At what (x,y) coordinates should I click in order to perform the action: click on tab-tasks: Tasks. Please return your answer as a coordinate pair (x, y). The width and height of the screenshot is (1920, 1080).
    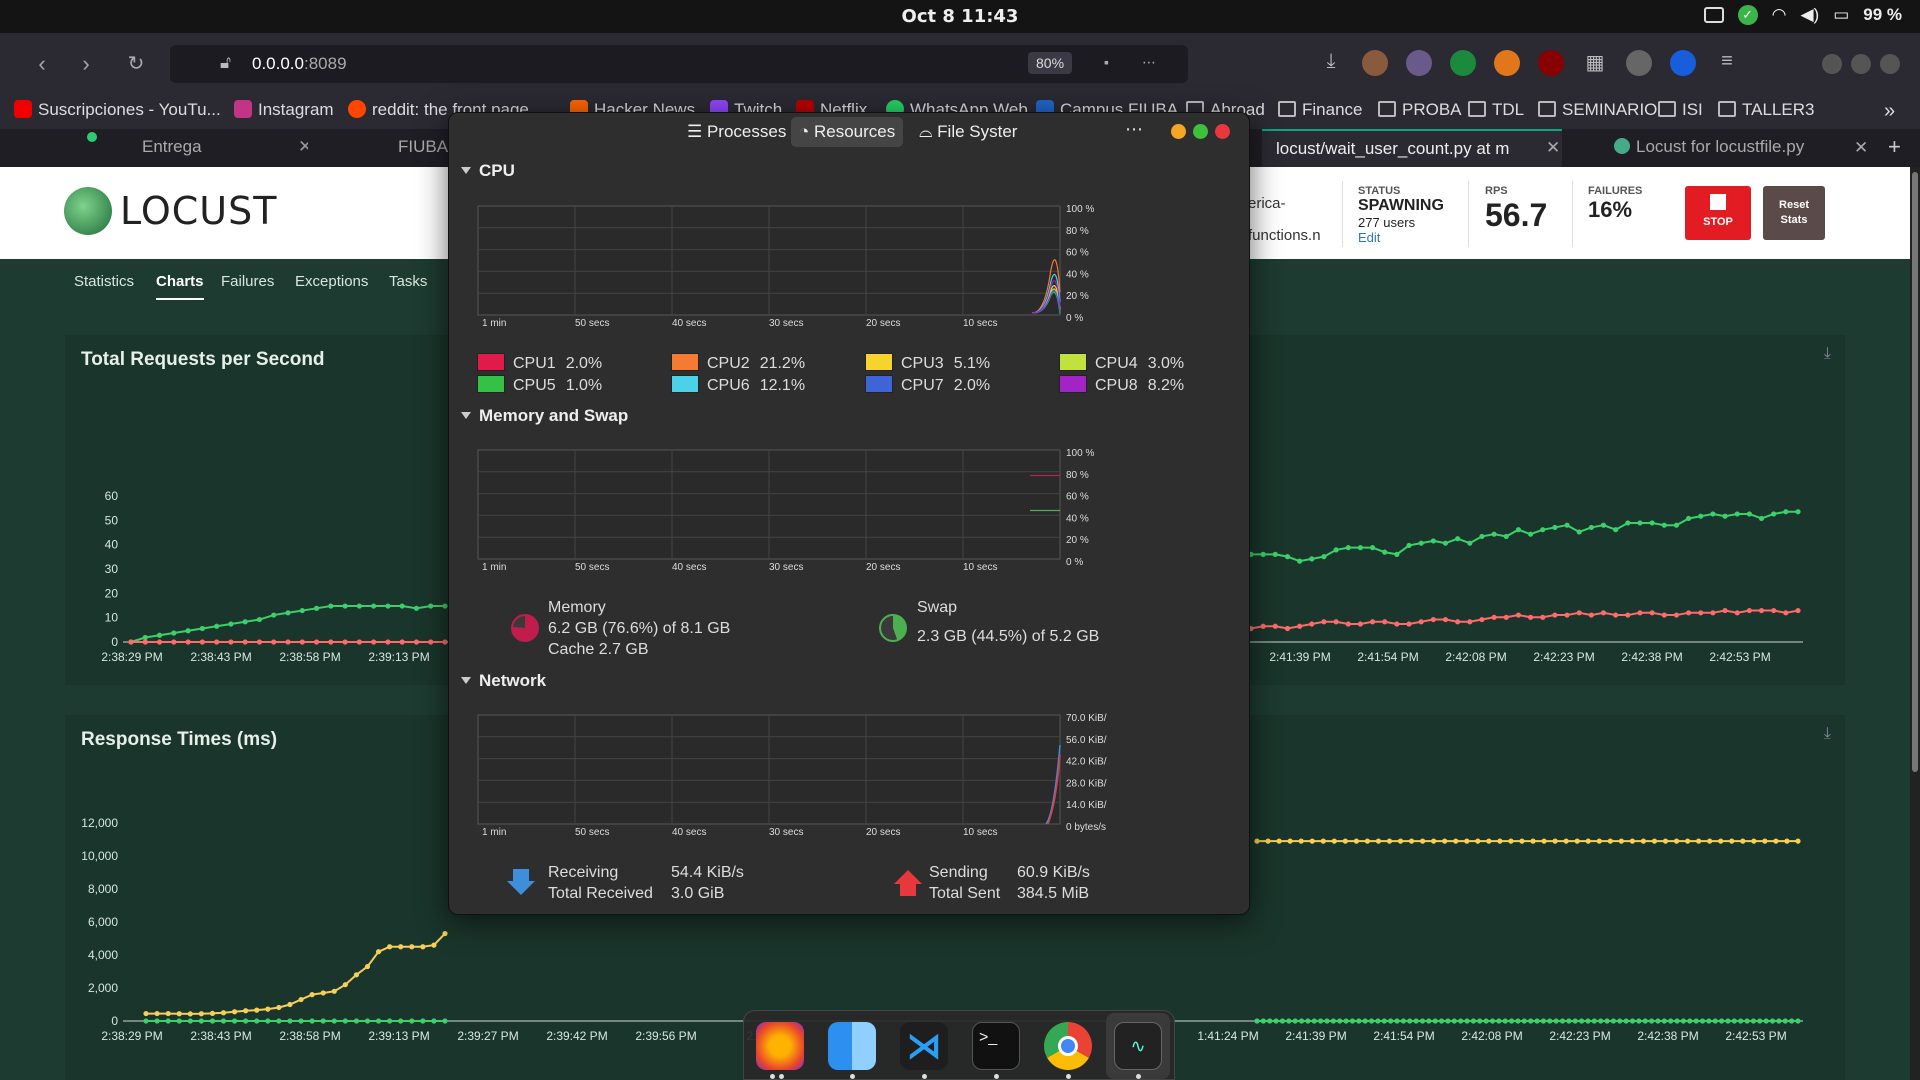
    Looking at the image, I should click on (408, 281).